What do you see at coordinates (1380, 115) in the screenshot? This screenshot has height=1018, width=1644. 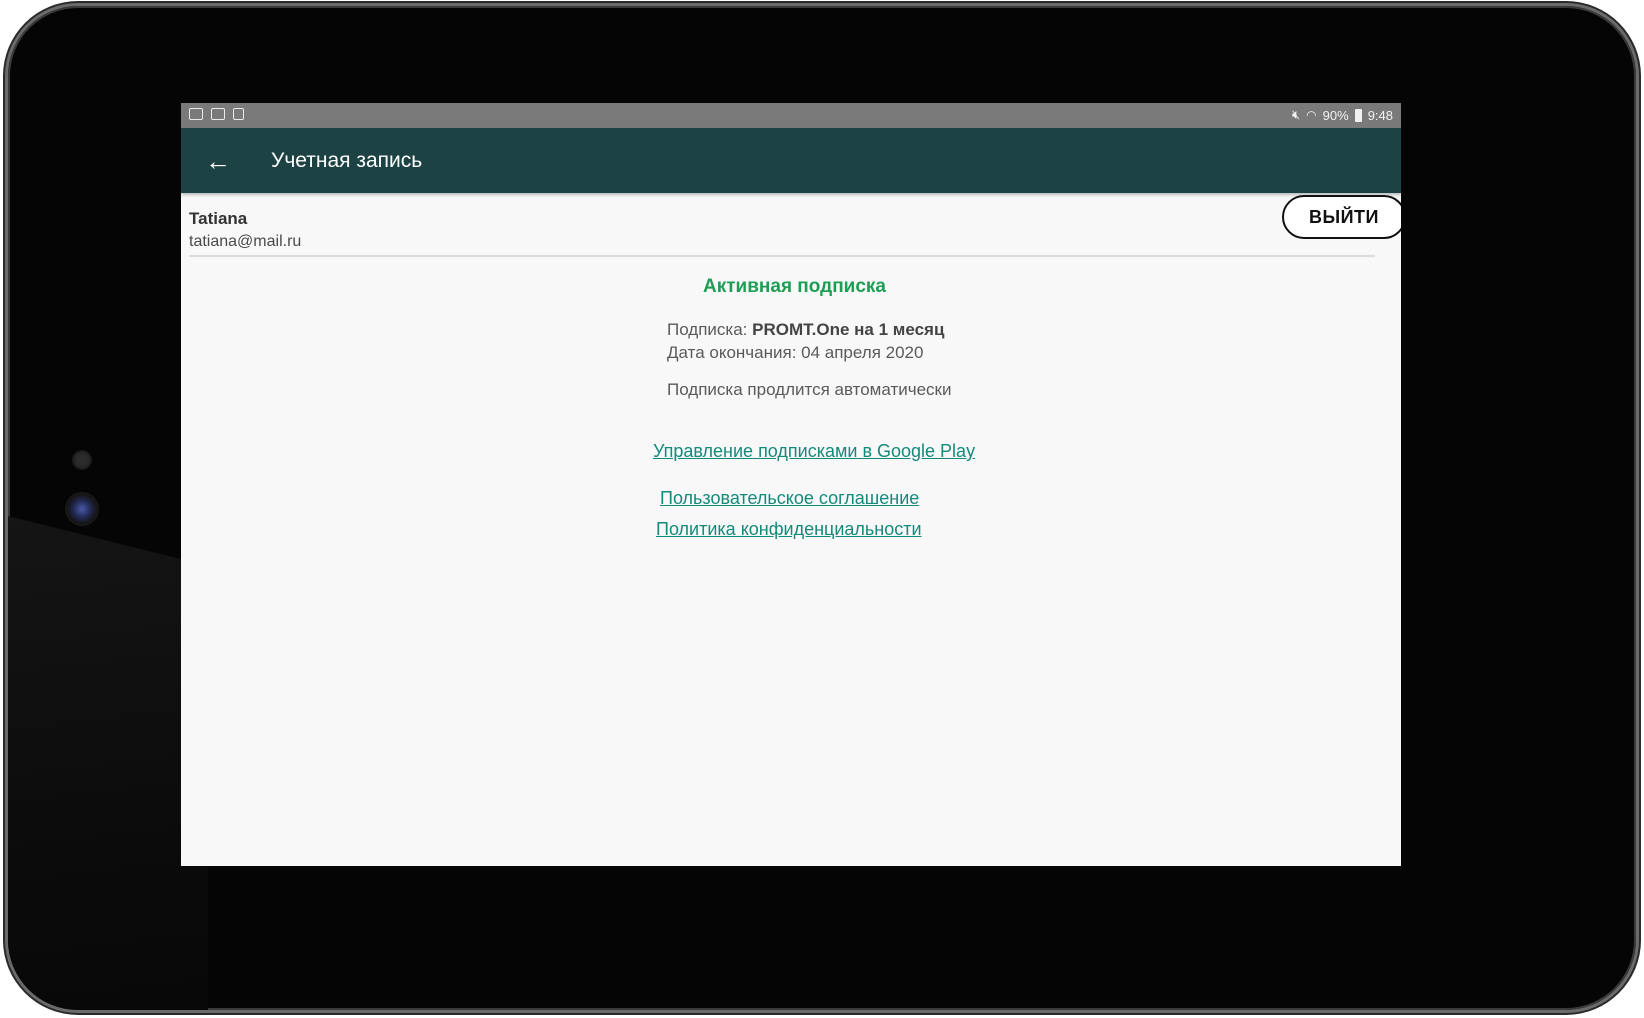 I see `clock: 9:48` at bounding box center [1380, 115].